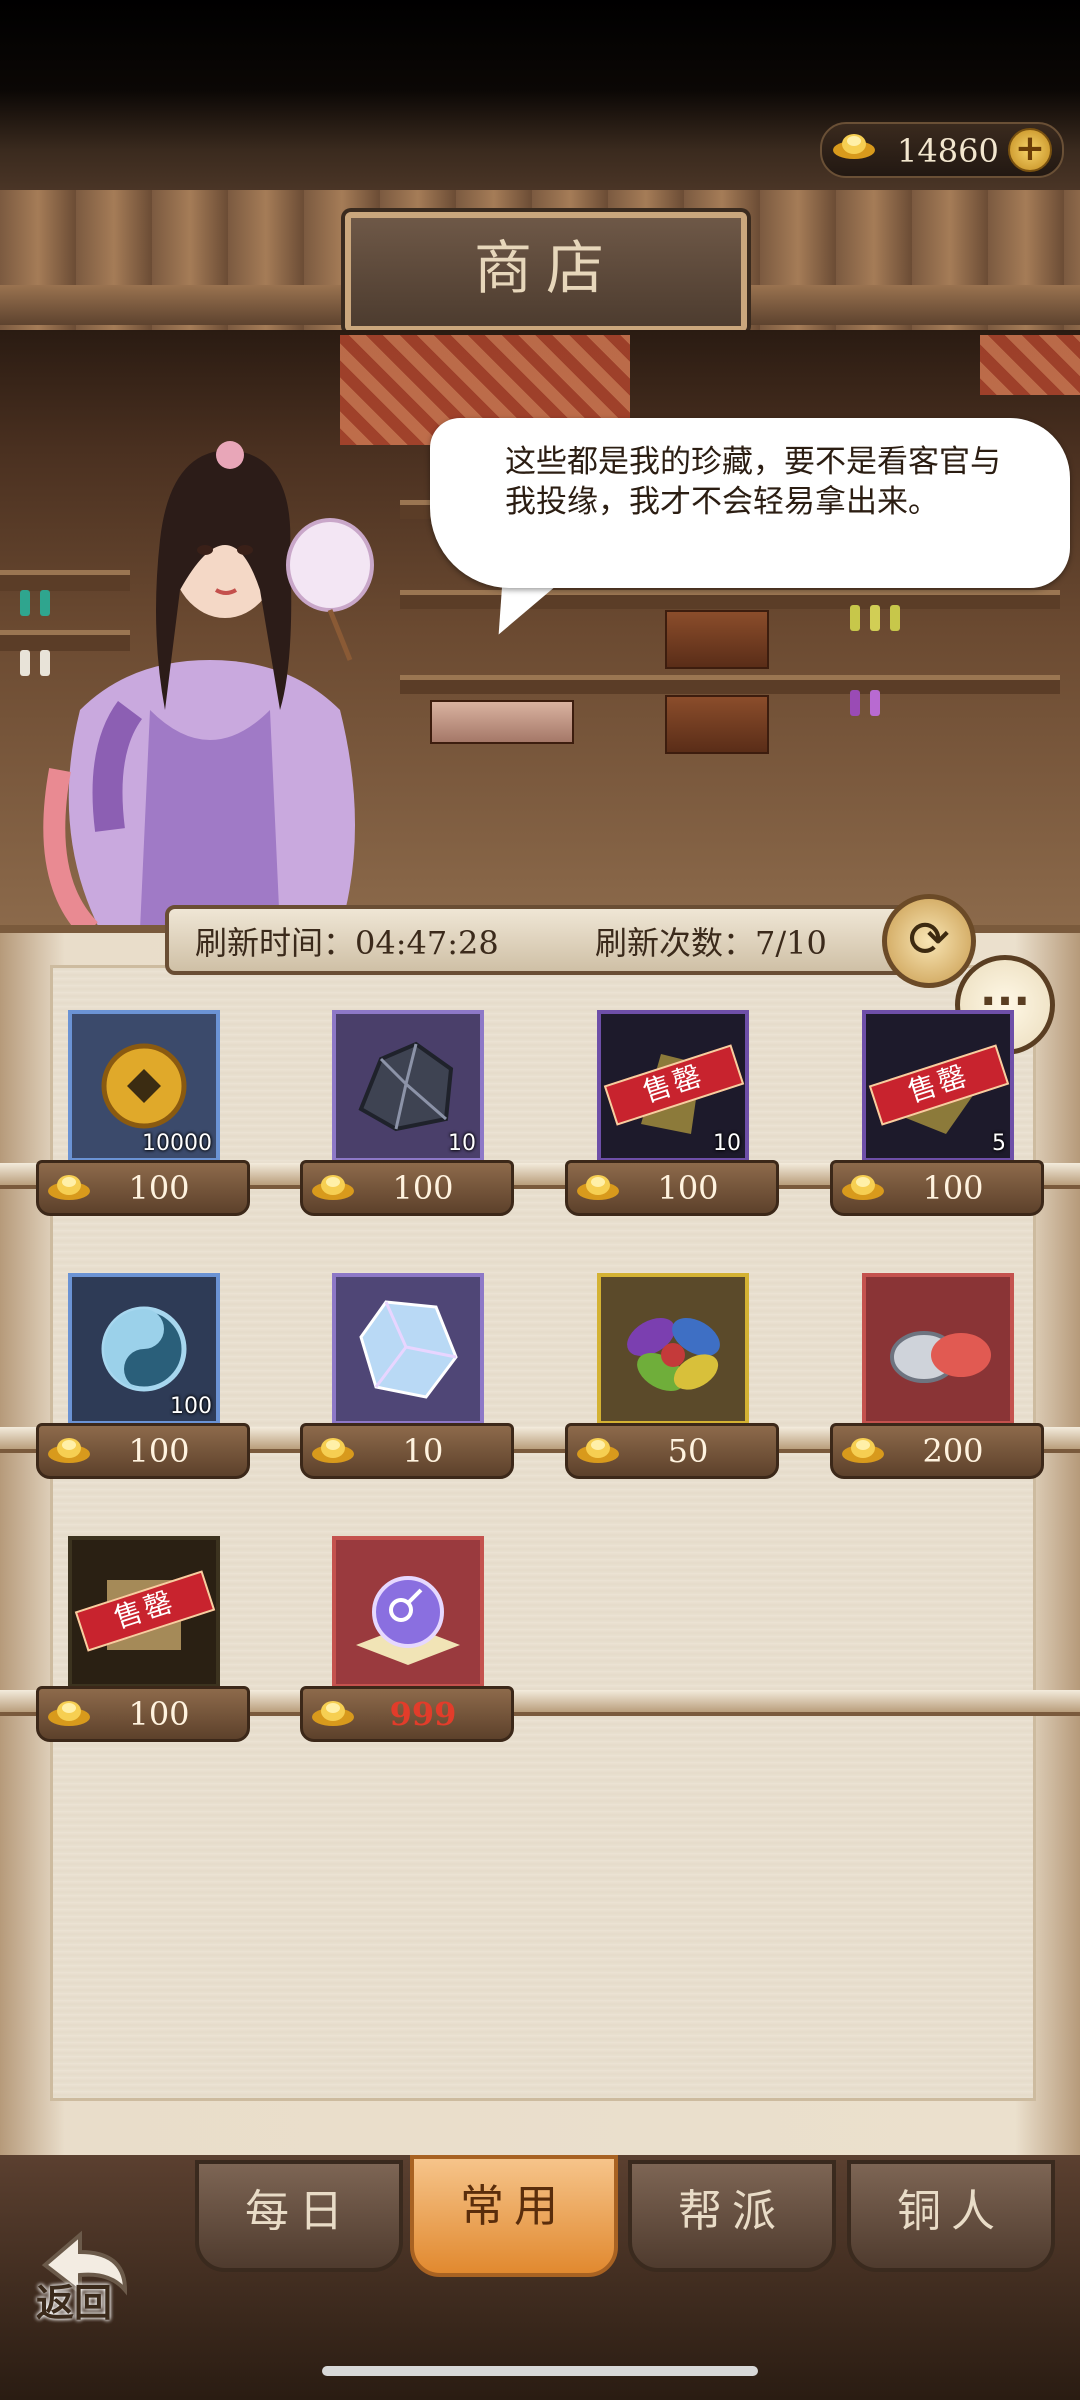 This screenshot has width=1080, height=2400. What do you see at coordinates (514, 2216) in the screenshot?
I see `tab-common: 常用` at bounding box center [514, 2216].